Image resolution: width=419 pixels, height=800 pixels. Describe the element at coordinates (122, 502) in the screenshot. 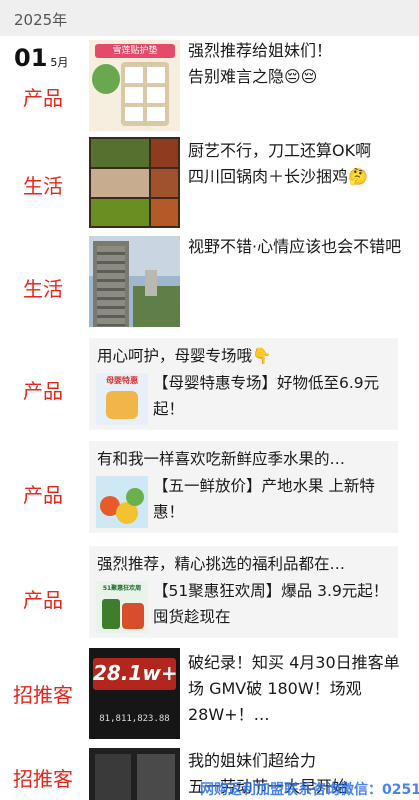

I see `card-thumbnail` at that location.